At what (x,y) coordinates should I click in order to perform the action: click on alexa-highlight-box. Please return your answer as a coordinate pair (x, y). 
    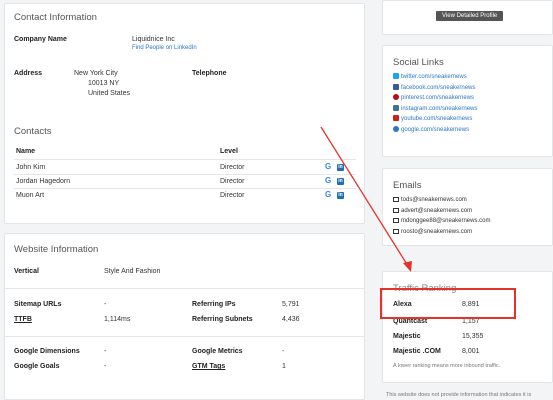
    Looking at the image, I should click on (448, 303).